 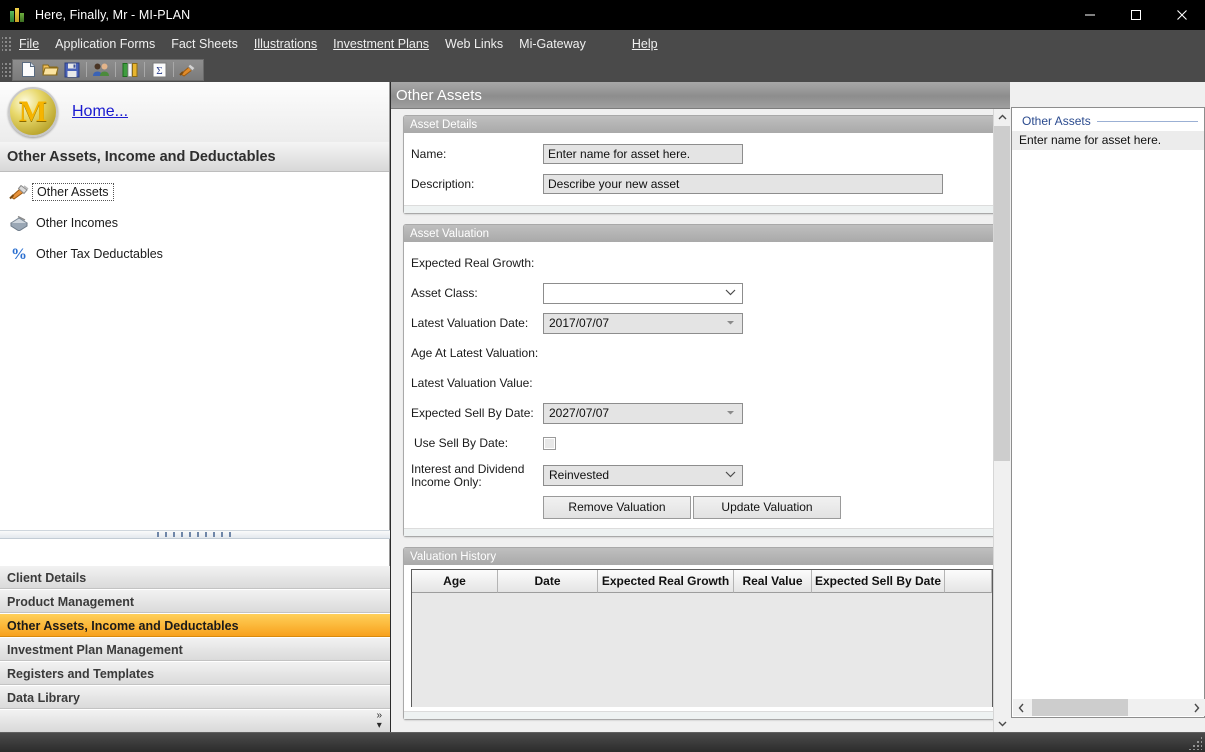 I want to click on use-sell-by-date-row: Use Sell By Date:, so click(x=701, y=443).